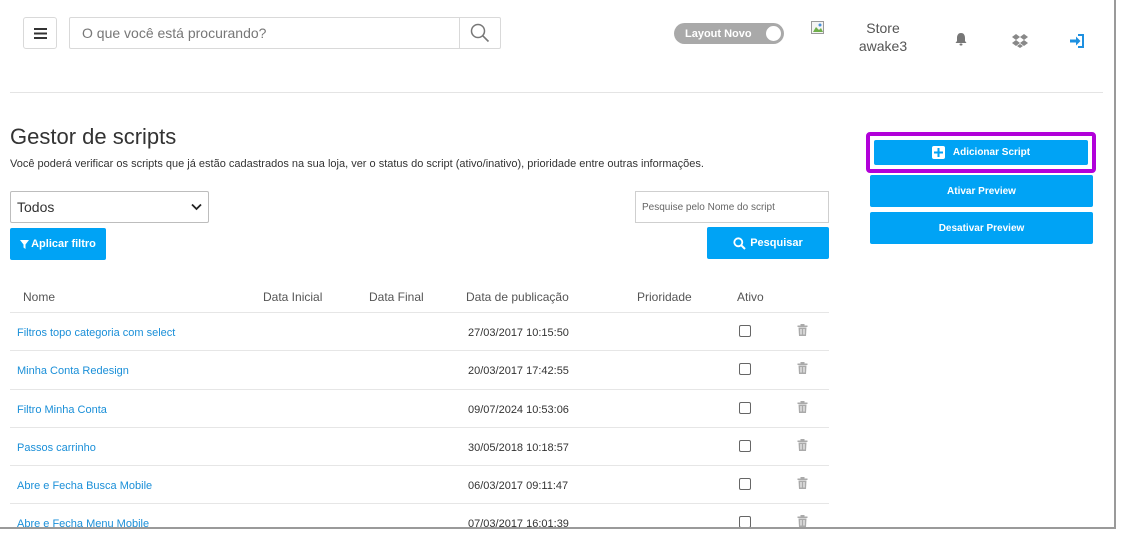  I want to click on bell-icon, so click(961, 39).